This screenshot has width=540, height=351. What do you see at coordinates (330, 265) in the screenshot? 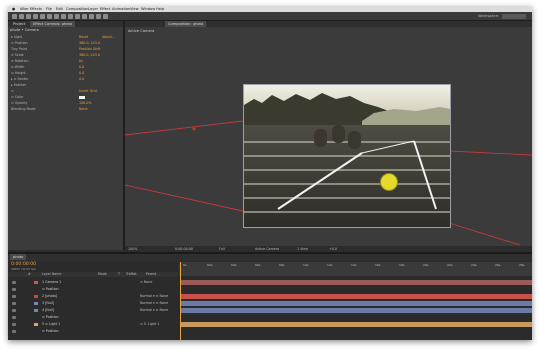
I see `ruler-tick-label: 12s` at bounding box center [330, 265].